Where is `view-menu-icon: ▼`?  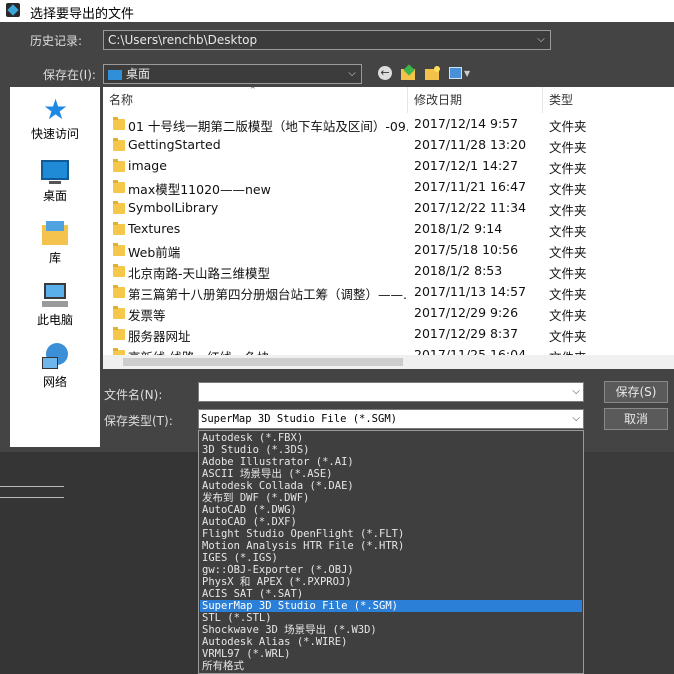
view-menu-icon: ▼ is located at coordinates (460, 73).